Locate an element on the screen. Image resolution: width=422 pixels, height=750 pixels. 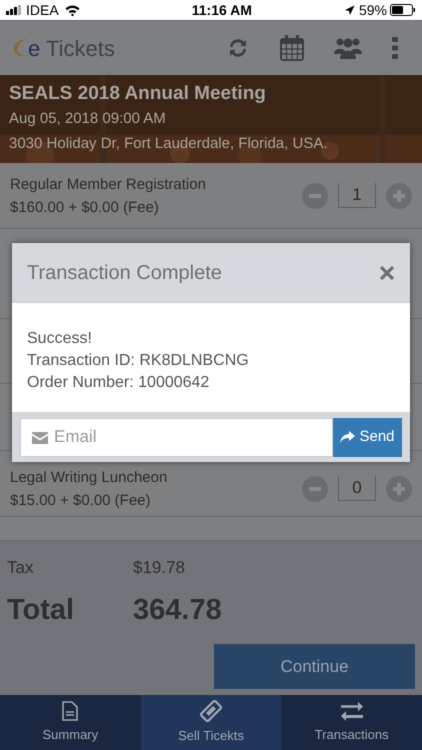
logo-text: e Tickets is located at coordinates (71, 48).